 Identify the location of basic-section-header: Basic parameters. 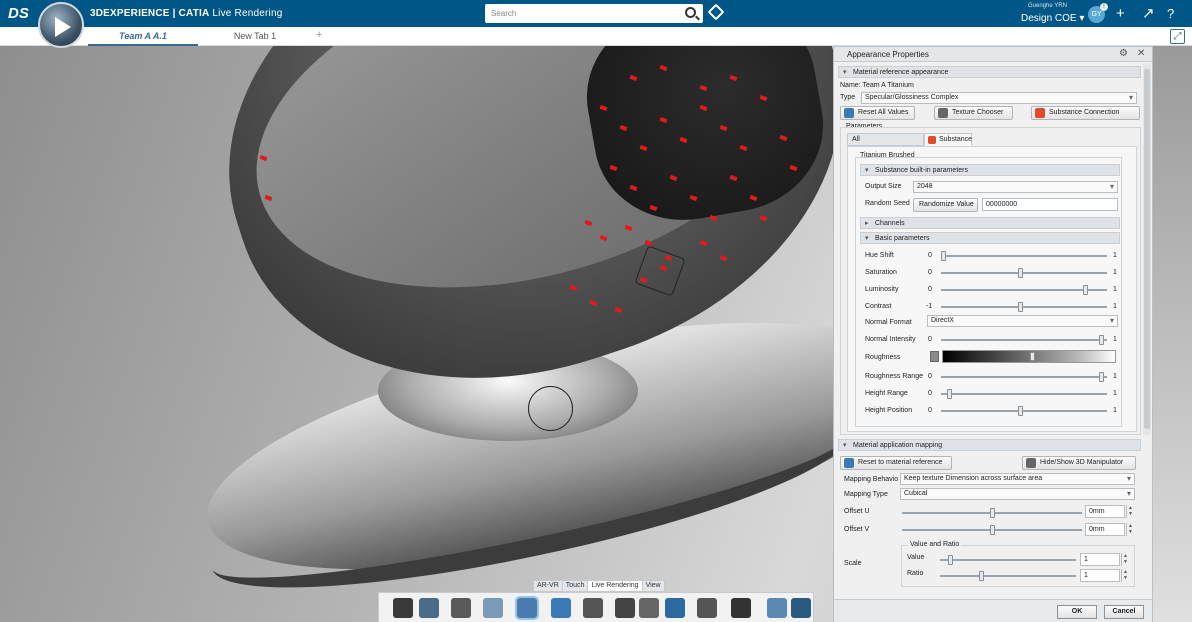
(990, 238).